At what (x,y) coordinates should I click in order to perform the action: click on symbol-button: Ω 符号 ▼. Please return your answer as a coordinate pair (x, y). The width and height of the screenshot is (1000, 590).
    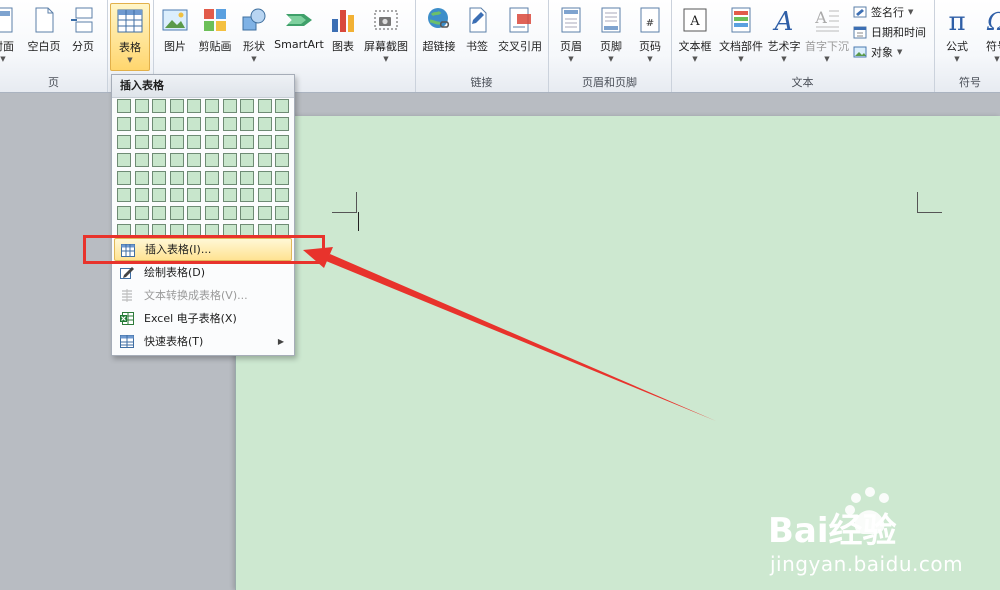
    Looking at the image, I should click on (989, 36).